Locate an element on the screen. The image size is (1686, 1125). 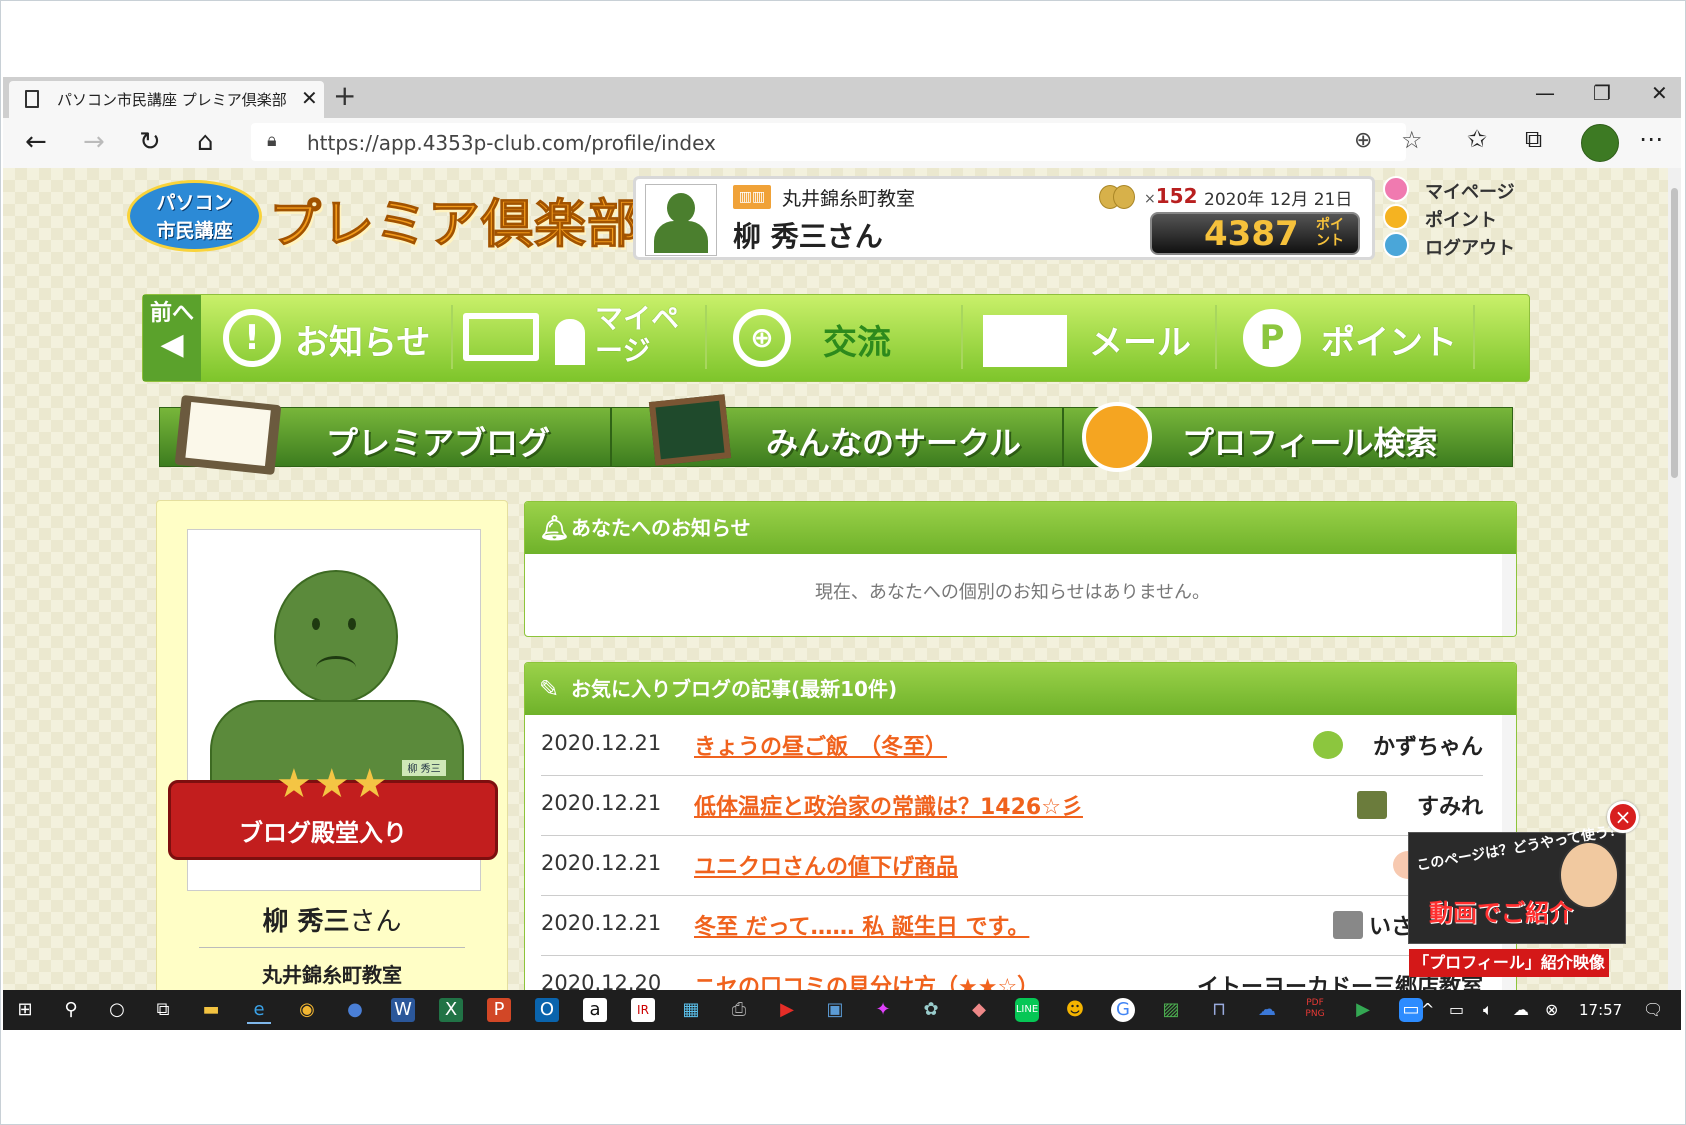
notification-icon: 🗨︎ is located at coordinates (1653, 1009).